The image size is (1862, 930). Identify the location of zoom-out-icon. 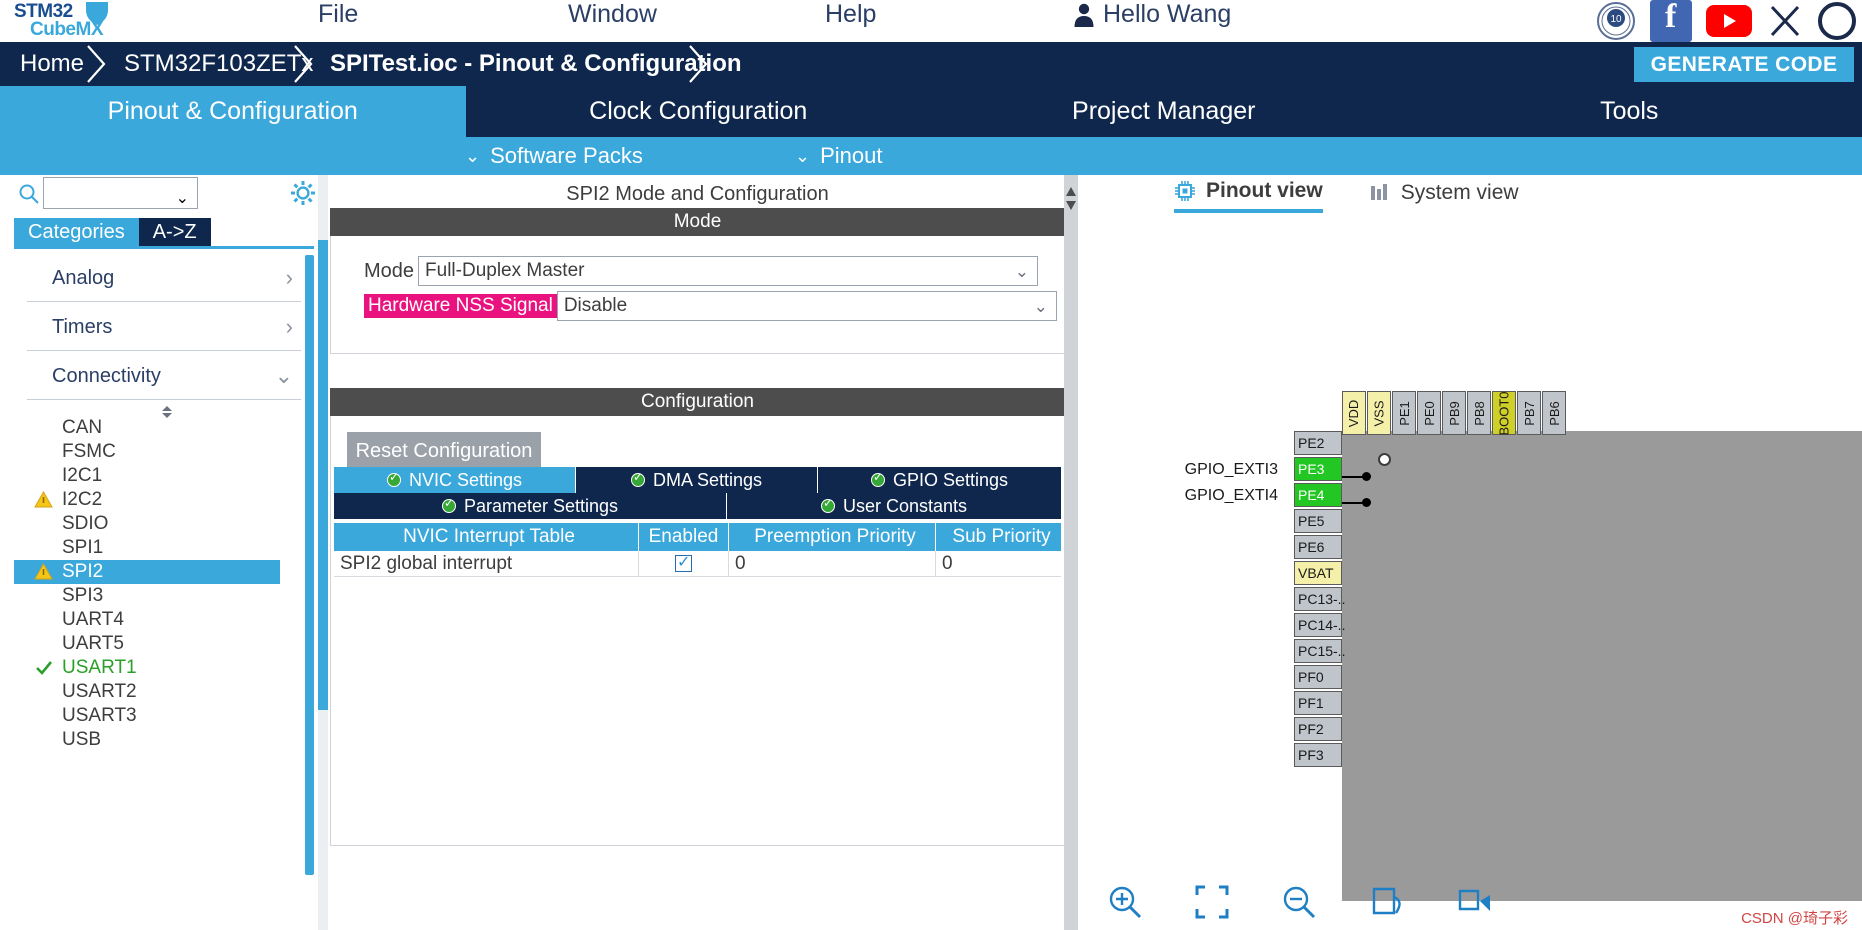
(1299, 902).